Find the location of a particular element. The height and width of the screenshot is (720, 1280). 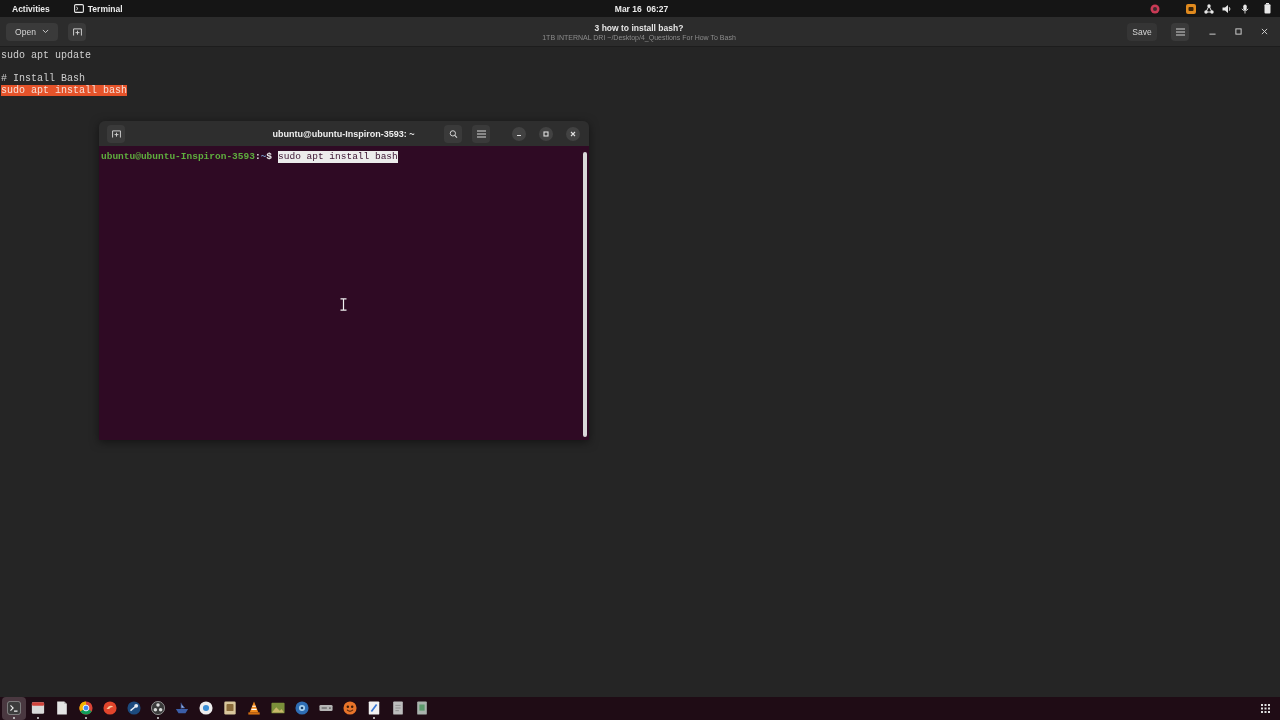

face-icon is located at coordinates (350, 708).